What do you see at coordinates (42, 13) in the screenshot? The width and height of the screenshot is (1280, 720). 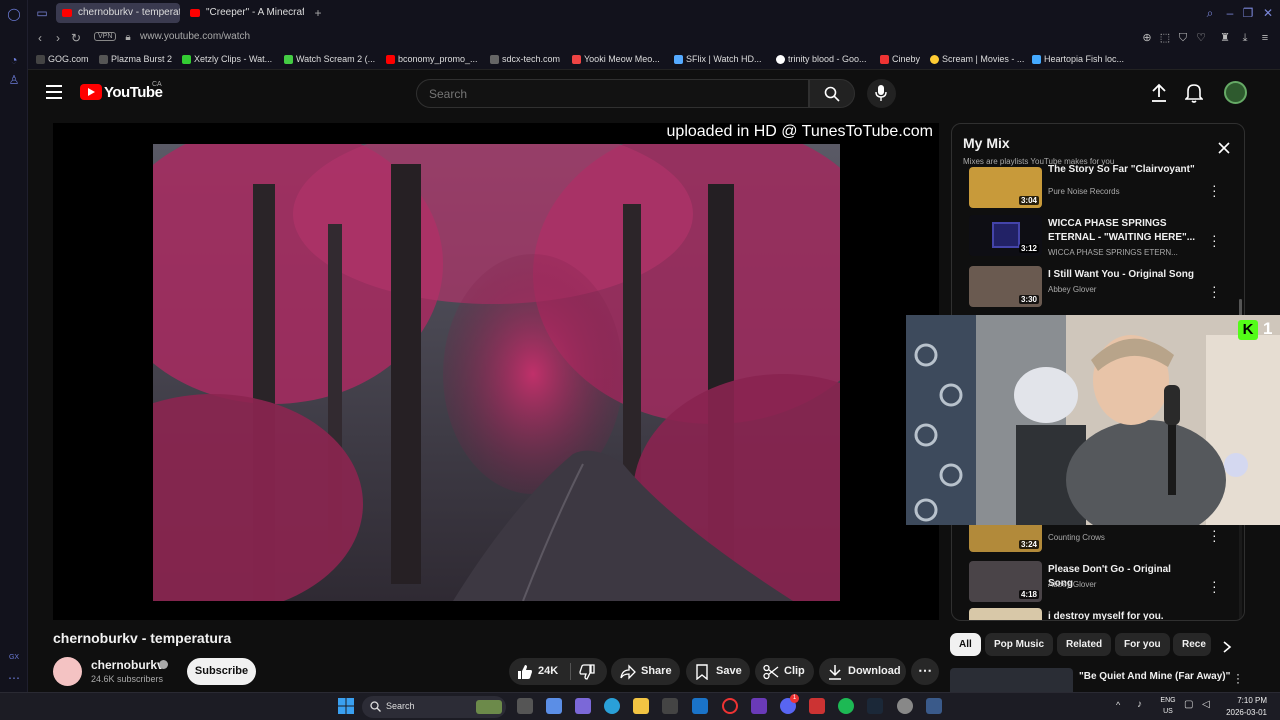 I see `tab-islands-icon: ▭` at bounding box center [42, 13].